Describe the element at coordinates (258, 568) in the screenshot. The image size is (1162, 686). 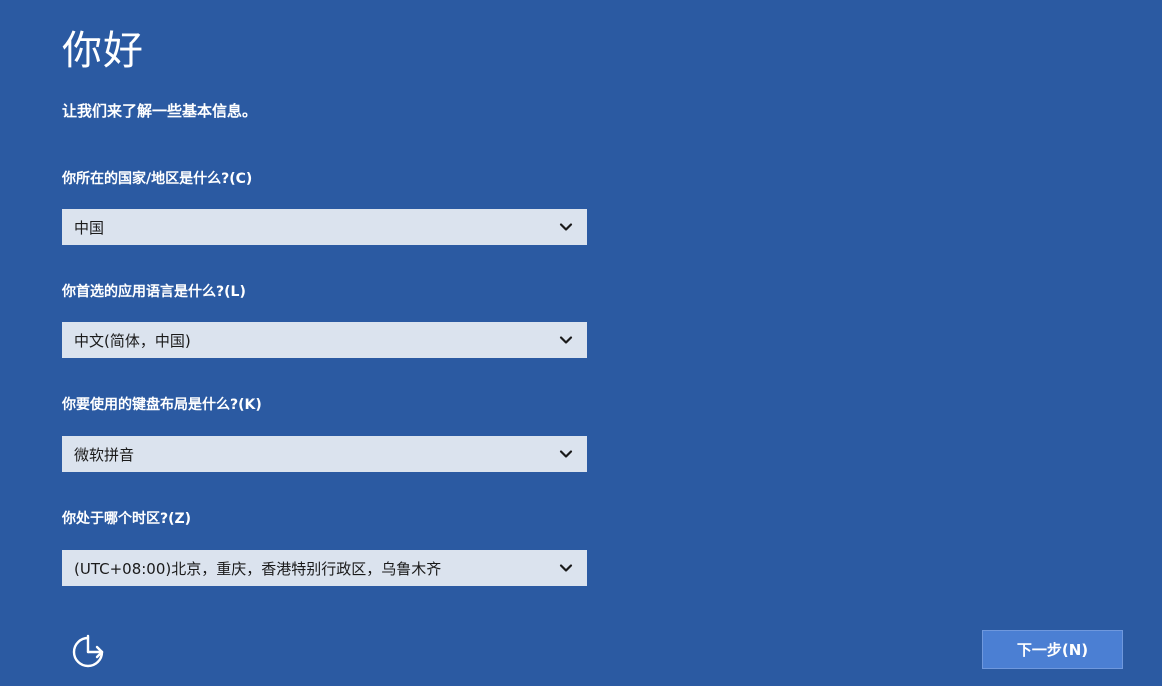
I see `timezone-select-value: (UTC+08:00)北京，重庆，香港特别行政区，乌鲁木齐` at that location.